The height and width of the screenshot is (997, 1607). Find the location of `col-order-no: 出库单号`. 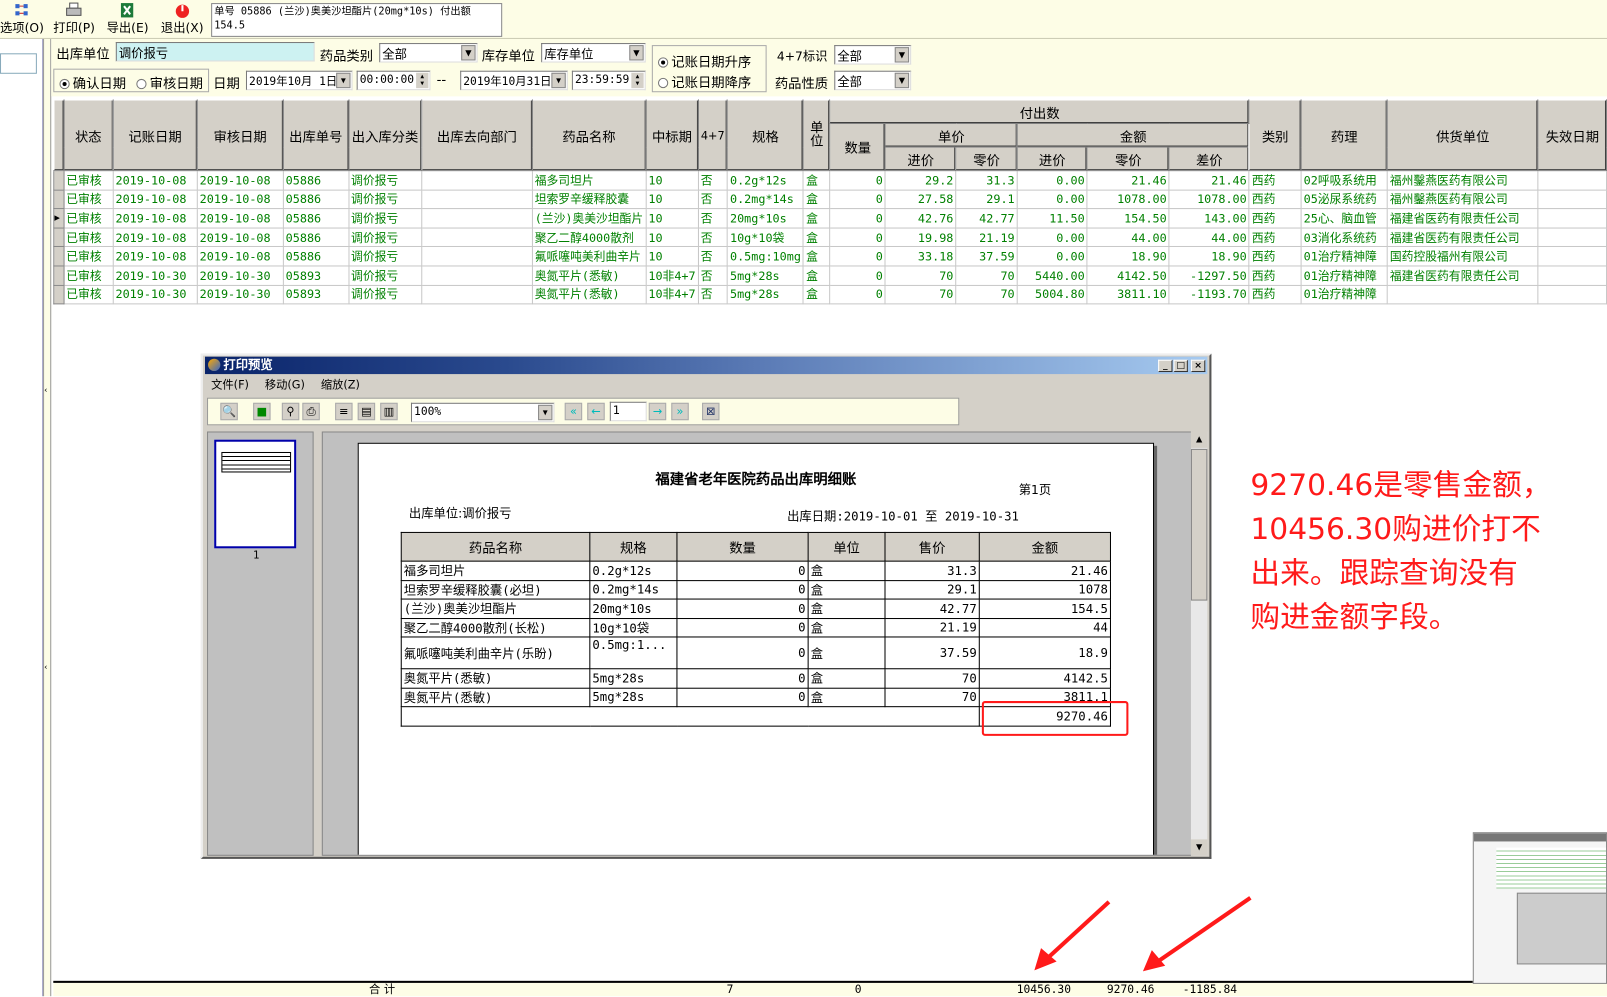

col-order-no: 出库单号 is located at coordinates (316, 135).